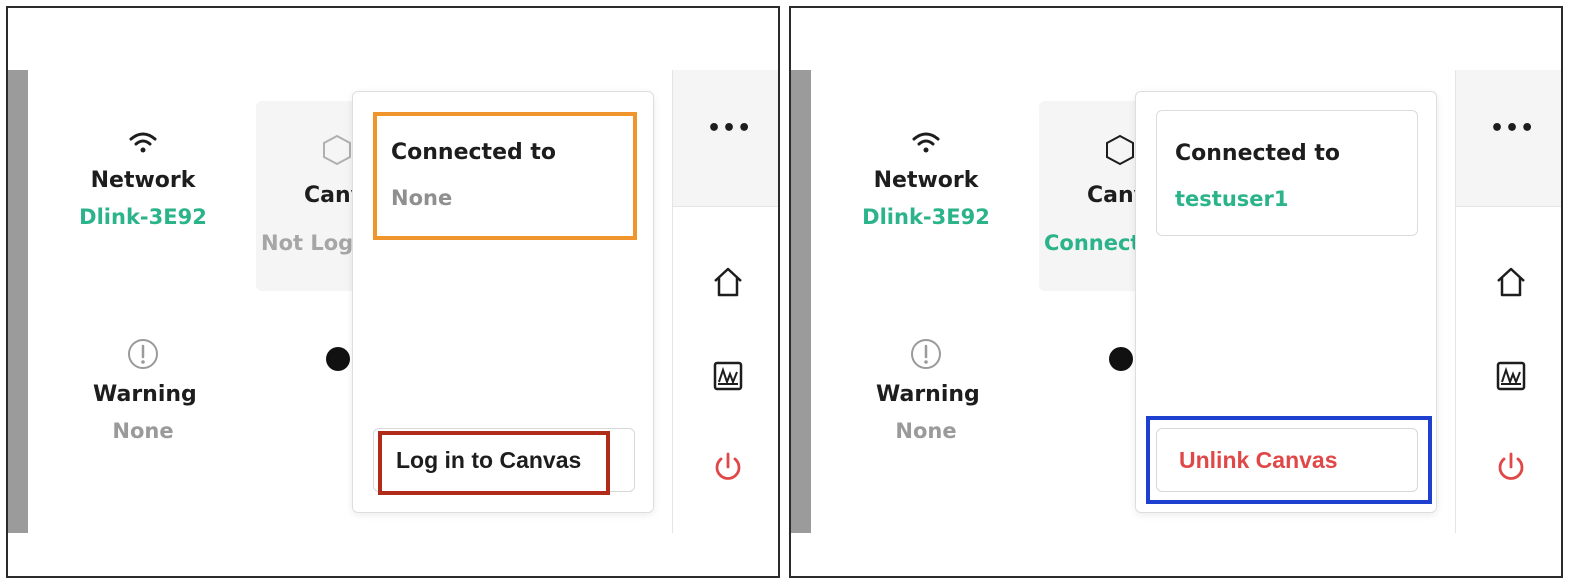 This screenshot has height=586, width=1569. Describe the element at coordinates (1287, 173) in the screenshot. I see `connected-info-box: Connected to testuser1` at that location.